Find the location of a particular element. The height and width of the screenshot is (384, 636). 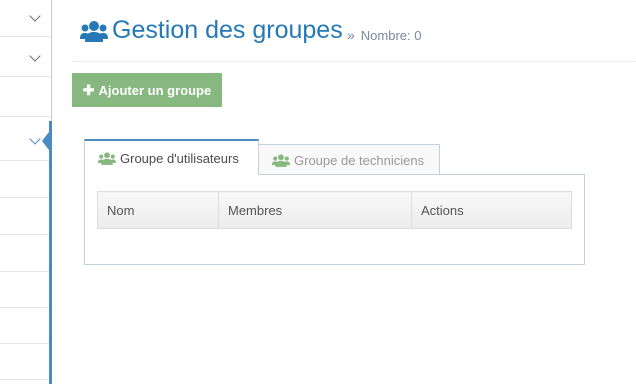

group-count: Nombre: 0 is located at coordinates (391, 35).